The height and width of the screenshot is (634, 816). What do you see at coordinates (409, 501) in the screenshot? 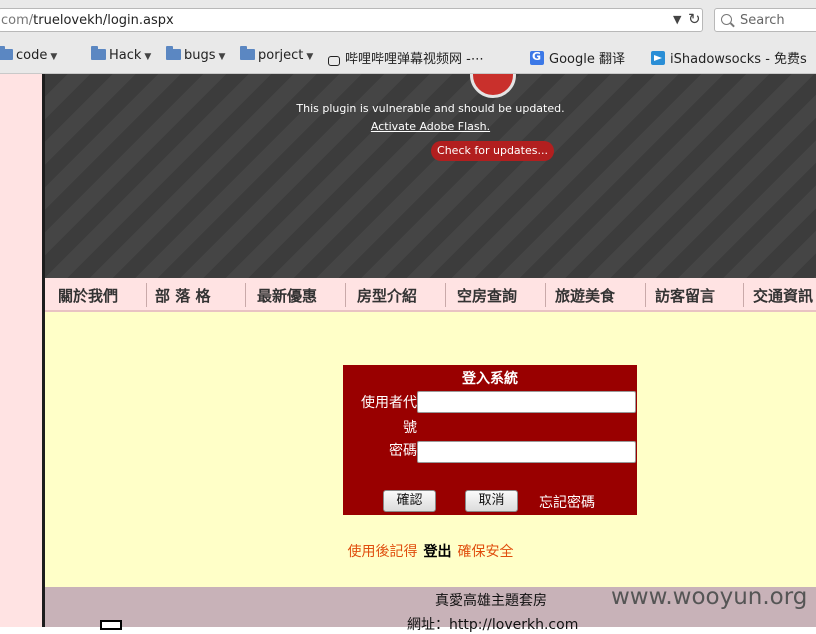
I see `confirm-button: 確認` at bounding box center [409, 501].